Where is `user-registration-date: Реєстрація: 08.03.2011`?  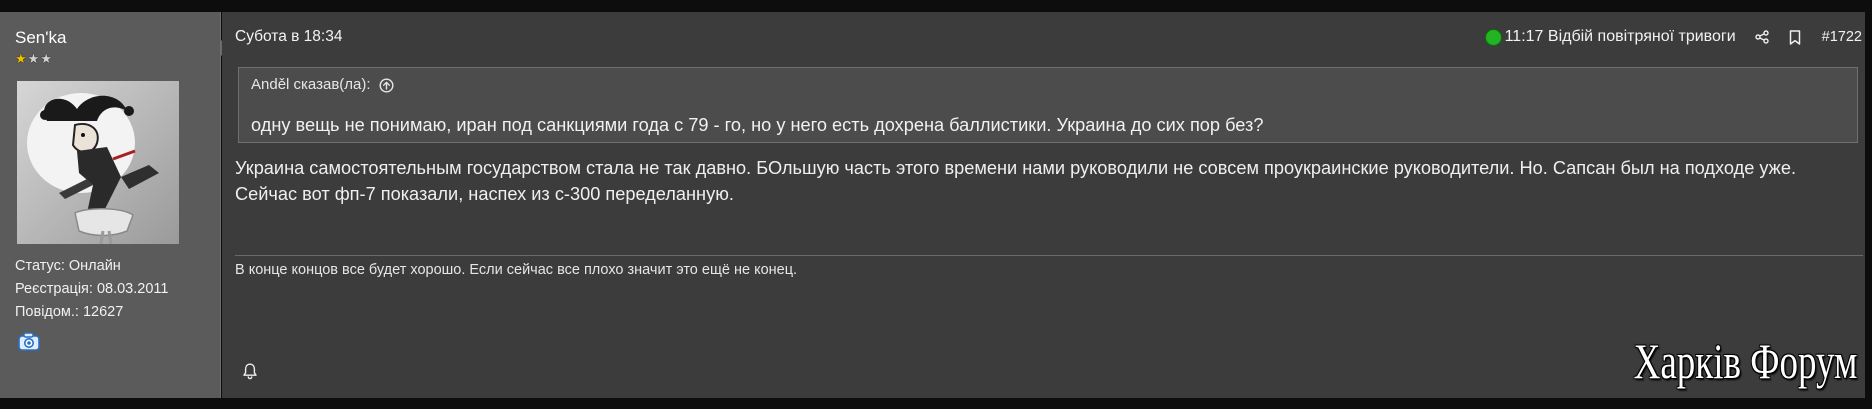 user-registration-date: Реєстрація: 08.03.2011 is located at coordinates (92, 289).